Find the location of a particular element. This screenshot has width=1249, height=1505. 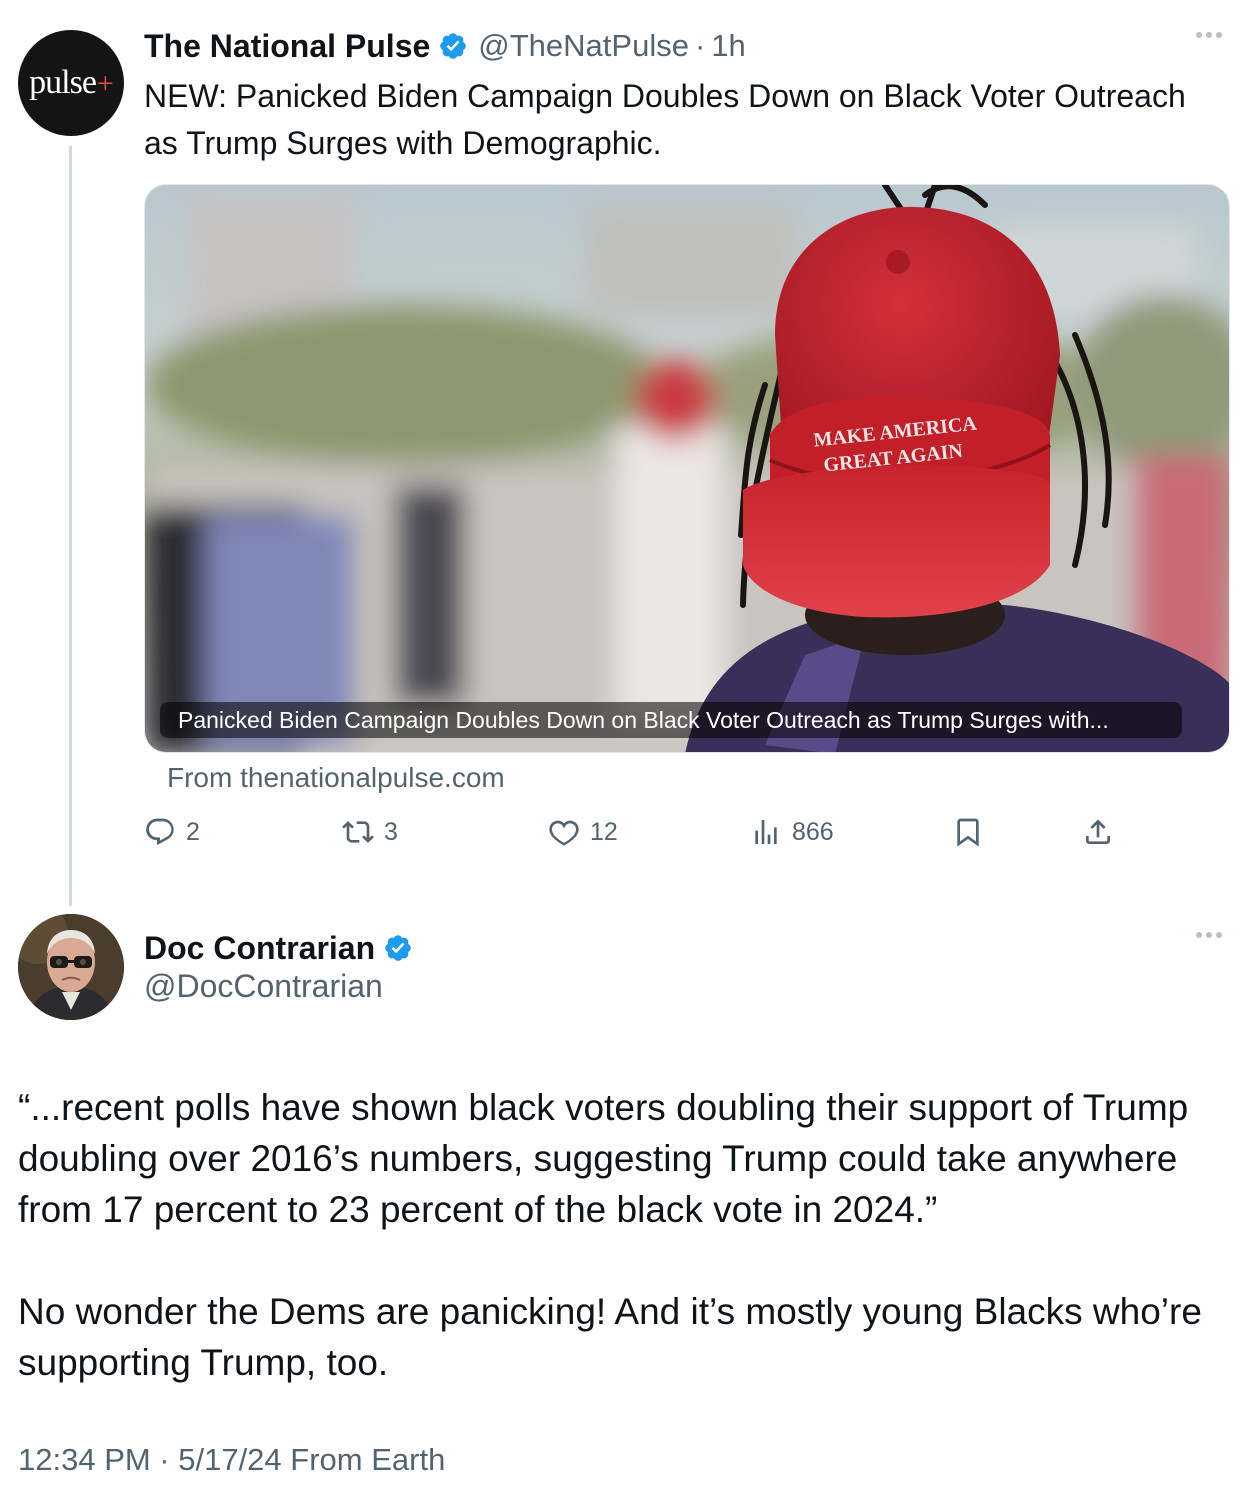

bookmark-button is located at coordinates (968, 832).